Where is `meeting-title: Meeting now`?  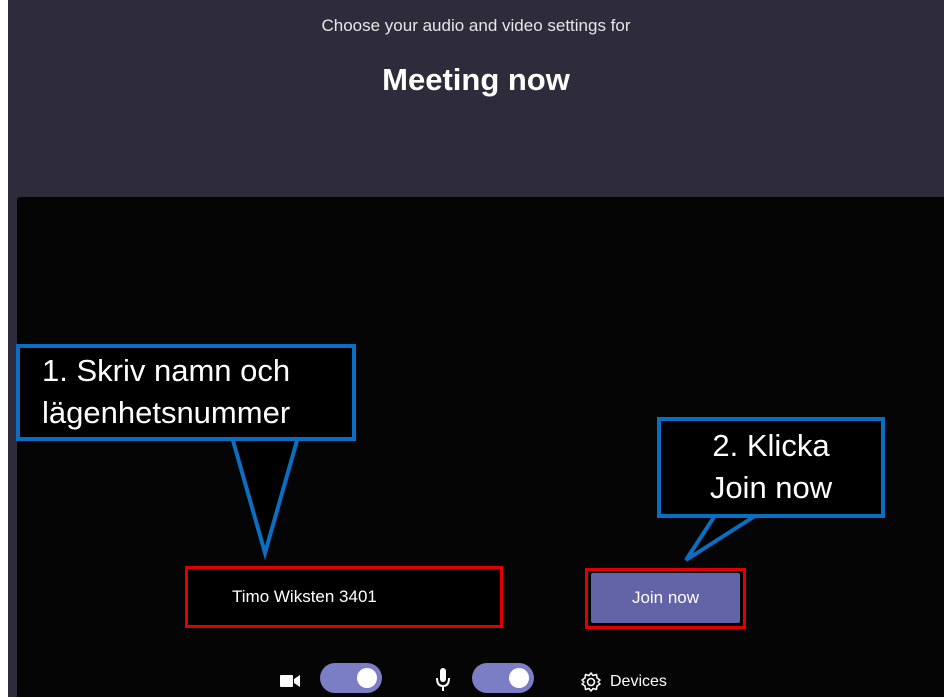 meeting-title: Meeting now is located at coordinates (476, 79).